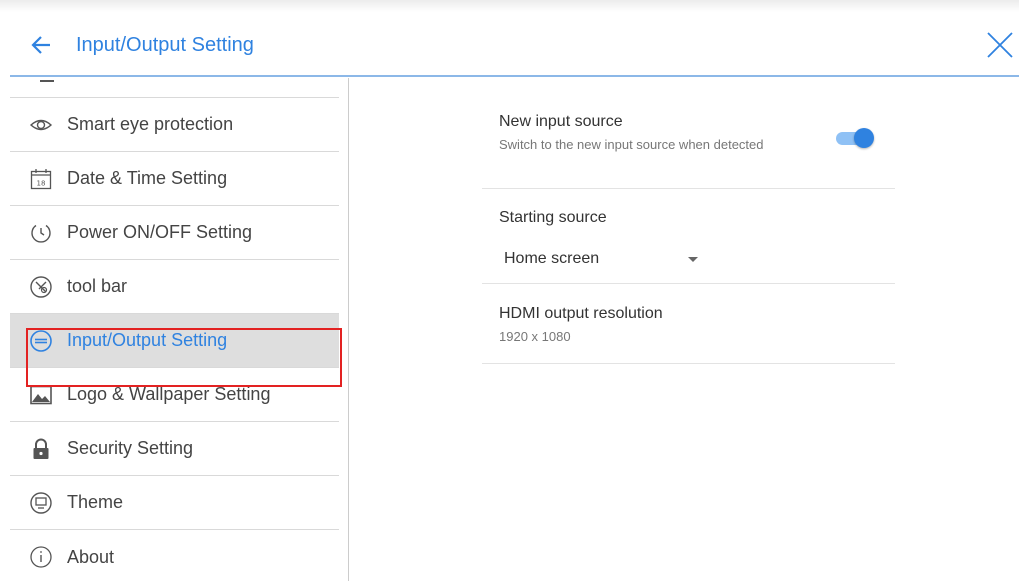 Image resolution: width=1019 pixels, height=581 pixels. I want to click on sidebar-item-security-setting: Security Setting, so click(174, 449).